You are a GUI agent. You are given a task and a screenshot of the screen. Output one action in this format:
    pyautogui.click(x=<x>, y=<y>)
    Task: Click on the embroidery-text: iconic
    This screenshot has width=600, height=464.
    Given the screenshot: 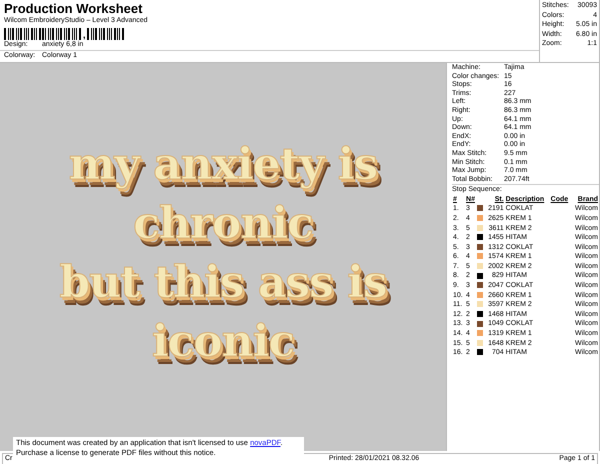 What is the action you would take?
    pyautogui.click(x=223, y=342)
    